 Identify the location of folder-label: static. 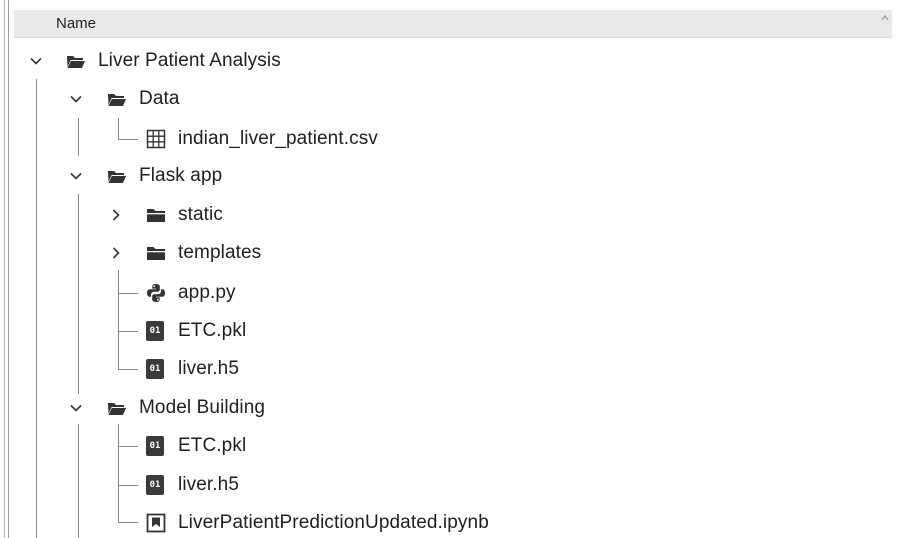
(200, 214).